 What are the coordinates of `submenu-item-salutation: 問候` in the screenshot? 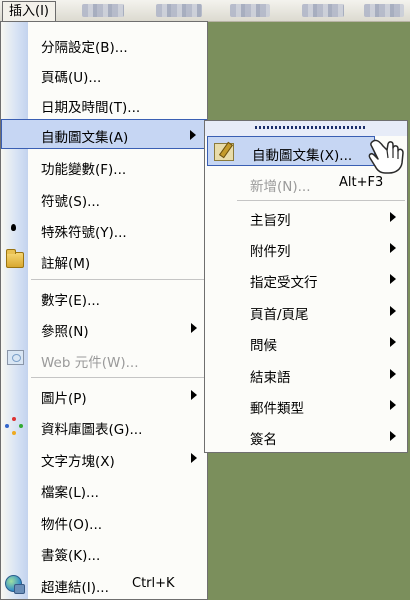 It's located at (306, 342).